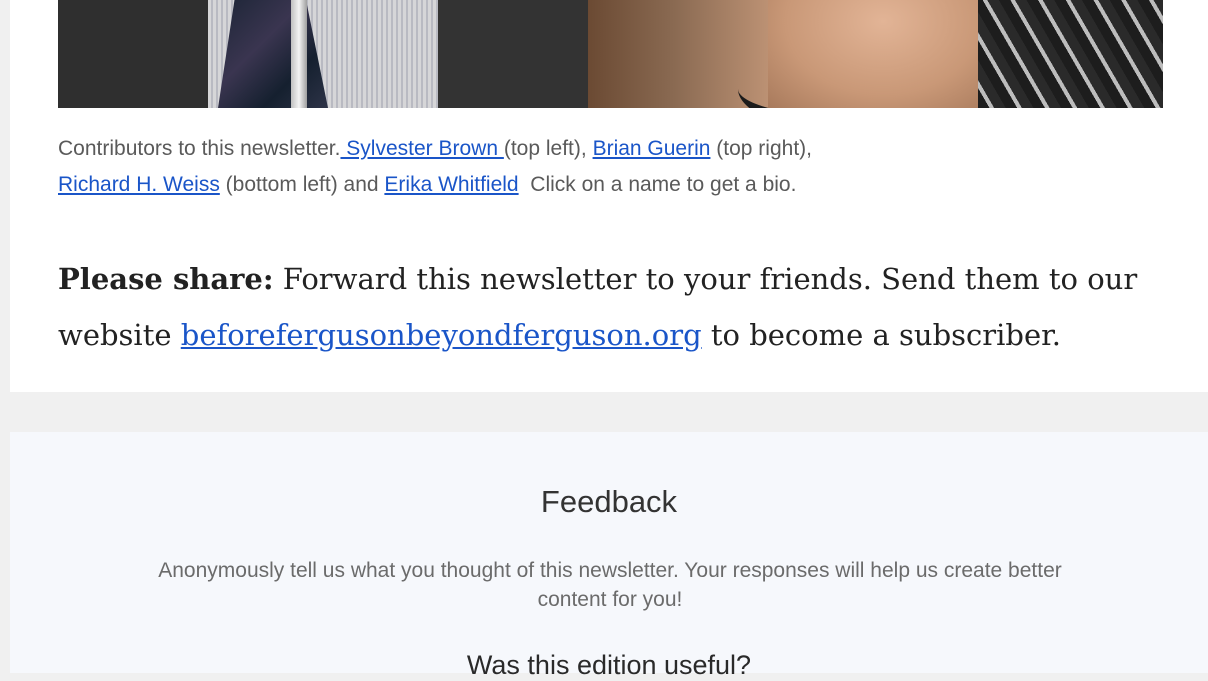 The image size is (1208, 681). What do you see at coordinates (199, 148) in the screenshot?
I see `caption-intro: Contributors to this newsletter.` at bounding box center [199, 148].